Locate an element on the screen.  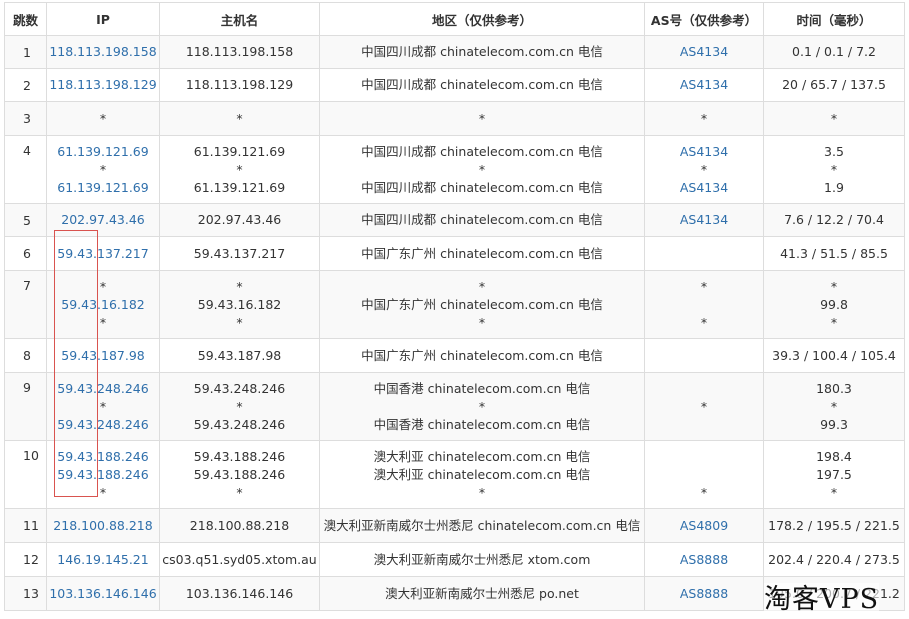
time-text: * is located at coordinates (834, 118).